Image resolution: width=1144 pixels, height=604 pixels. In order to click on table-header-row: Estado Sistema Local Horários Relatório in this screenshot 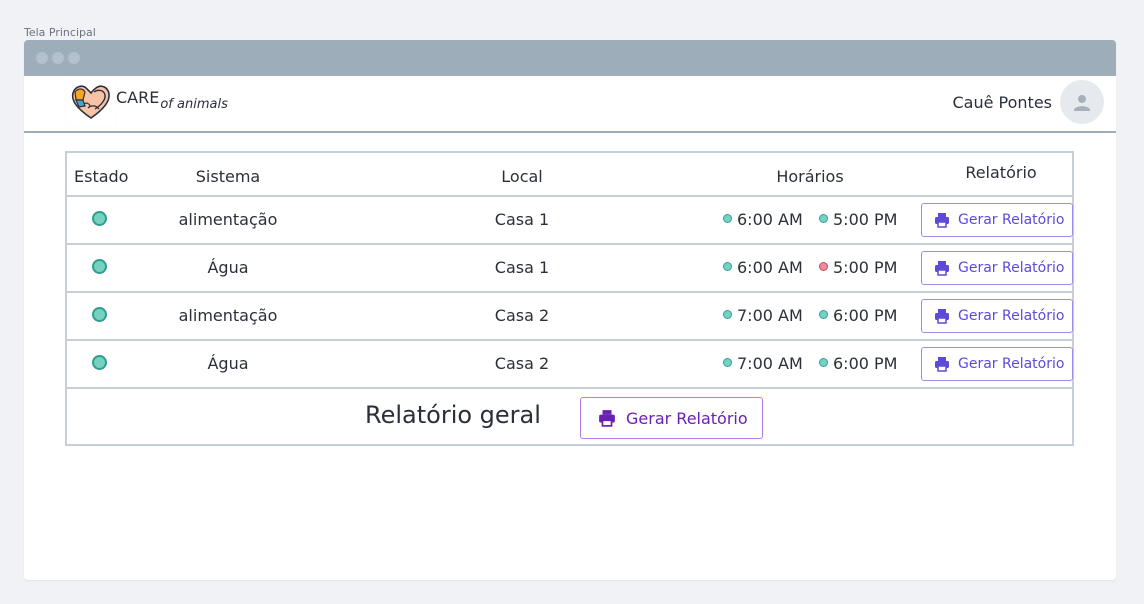, I will do `click(569, 175)`.